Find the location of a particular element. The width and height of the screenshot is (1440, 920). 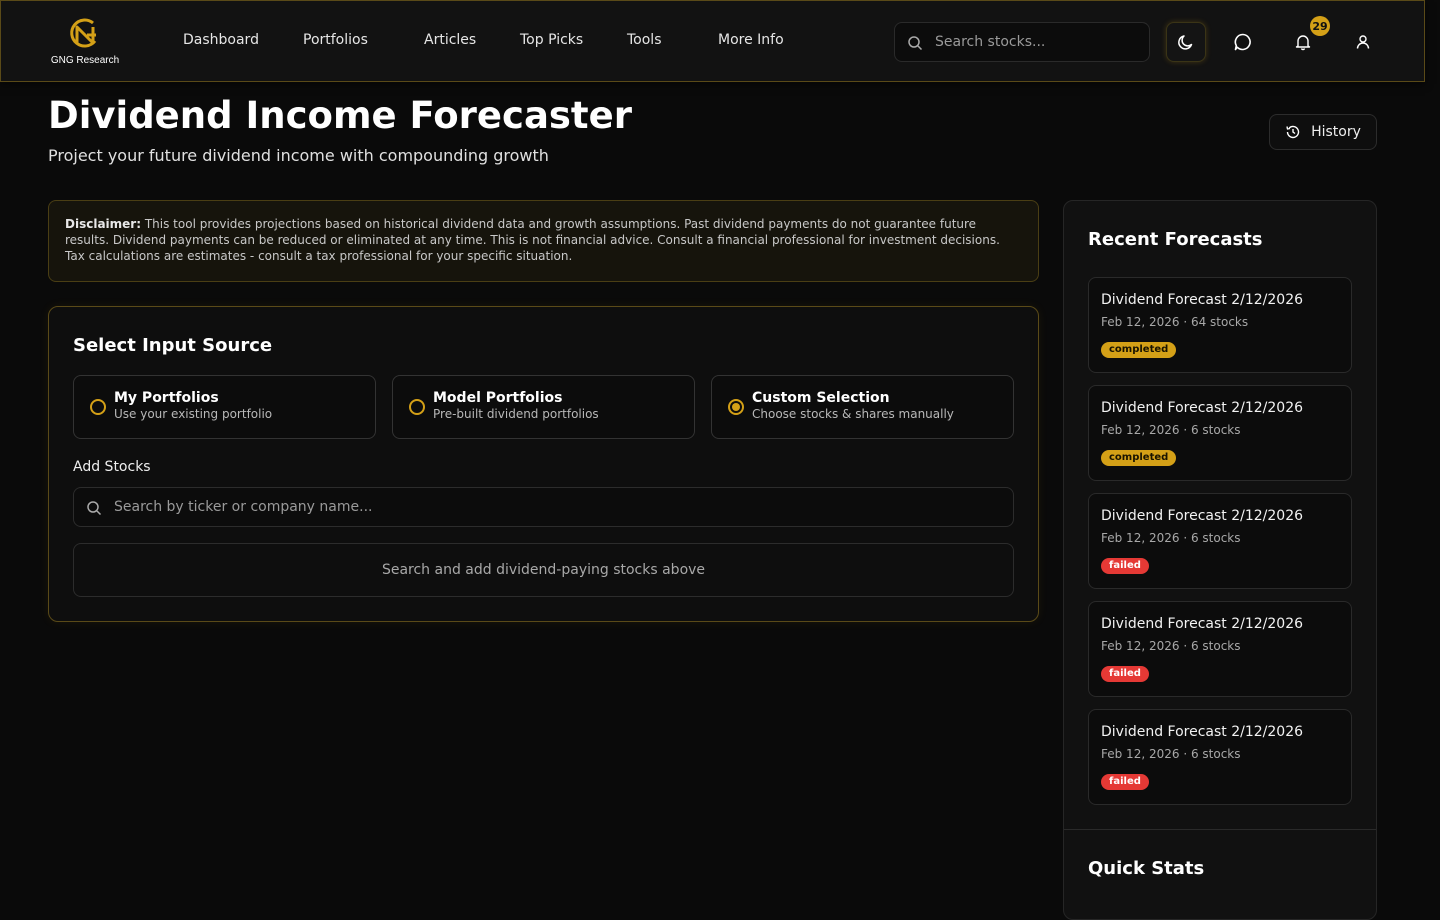

header-search is located at coordinates (1022, 42).